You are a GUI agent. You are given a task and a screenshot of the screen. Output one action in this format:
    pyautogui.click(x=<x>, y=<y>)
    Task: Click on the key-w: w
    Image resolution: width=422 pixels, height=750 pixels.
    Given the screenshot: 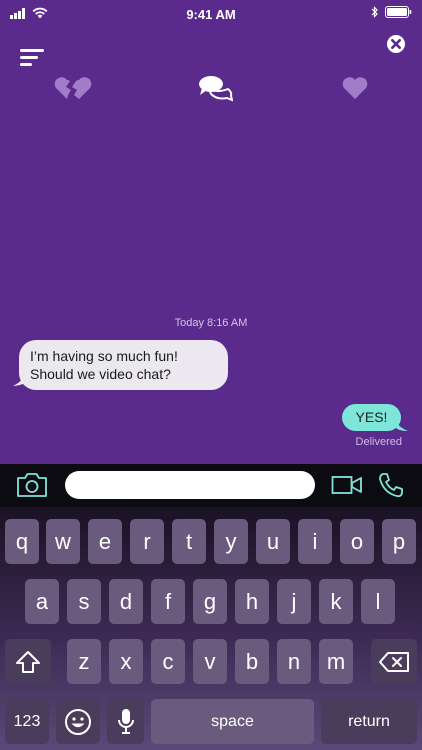 What is the action you would take?
    pyautogui.click(x=63, y=541)
    